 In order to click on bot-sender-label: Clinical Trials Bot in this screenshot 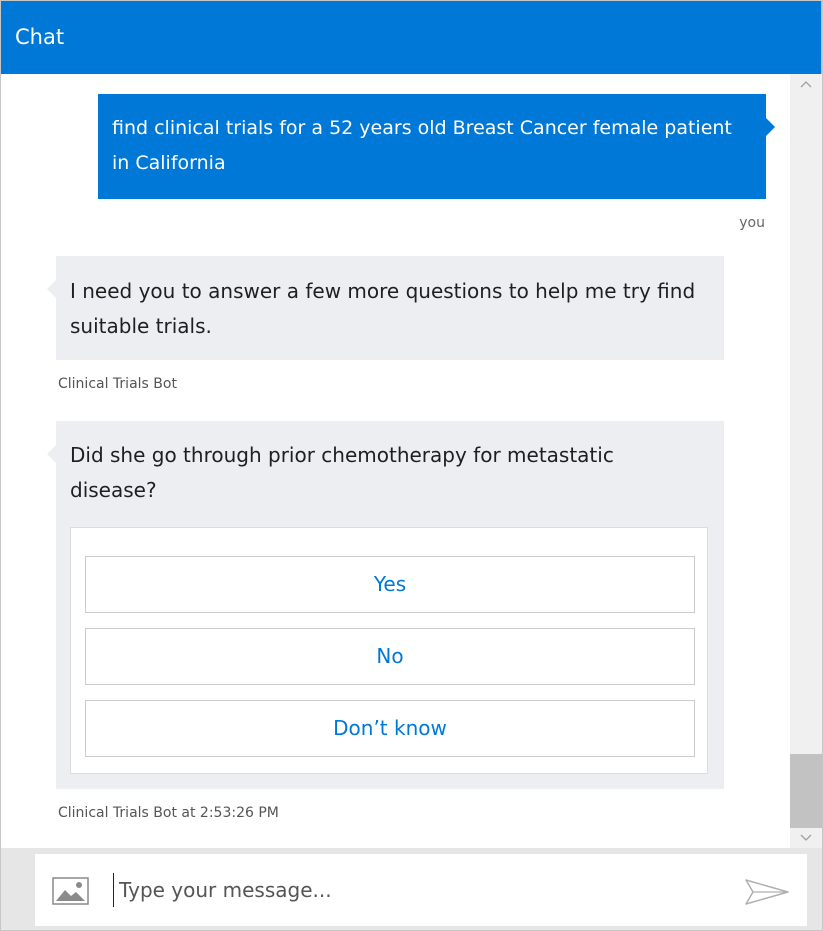, I will do `click(117, 384)`.